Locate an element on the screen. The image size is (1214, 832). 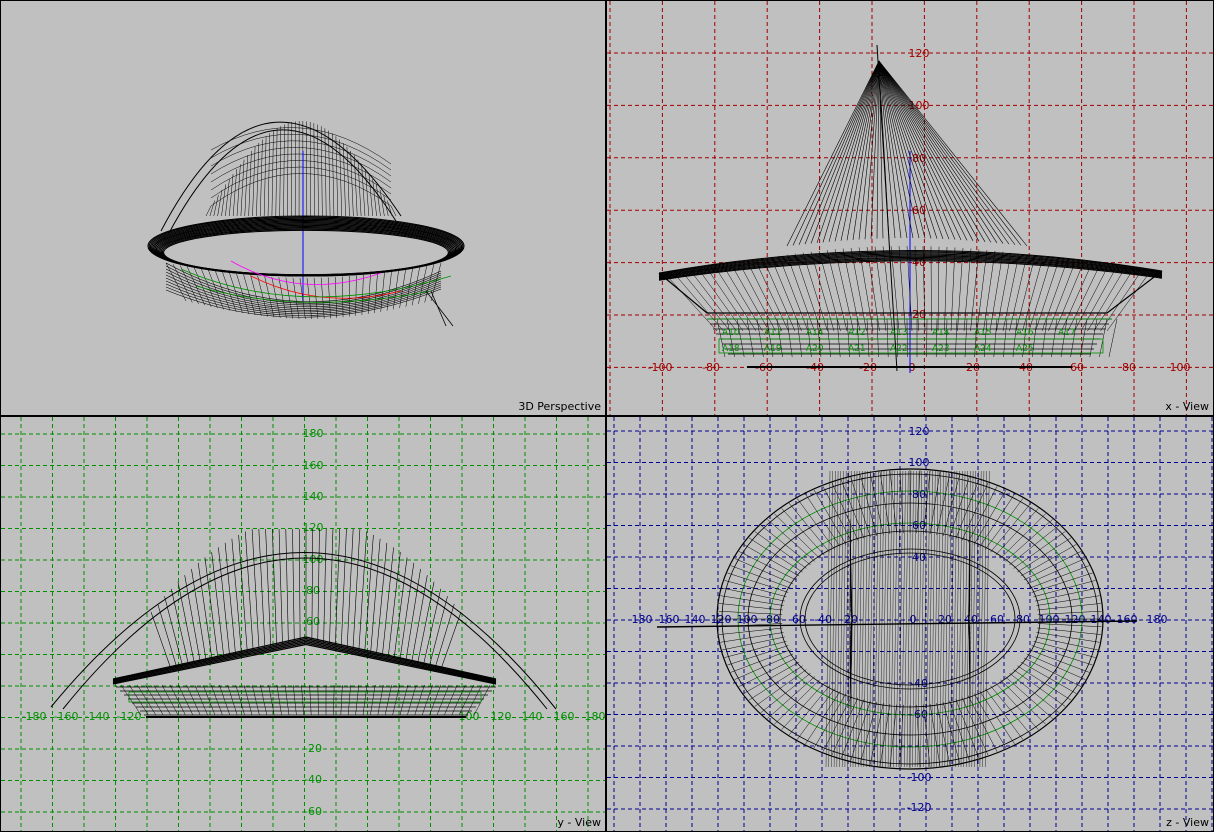
tick-label: 100 is located at coordinates (919, 462).